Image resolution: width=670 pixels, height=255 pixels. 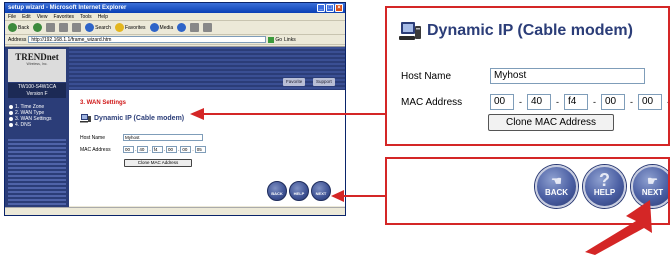 I want to click on hand-icon: ☚, so click(x=556, y=181).